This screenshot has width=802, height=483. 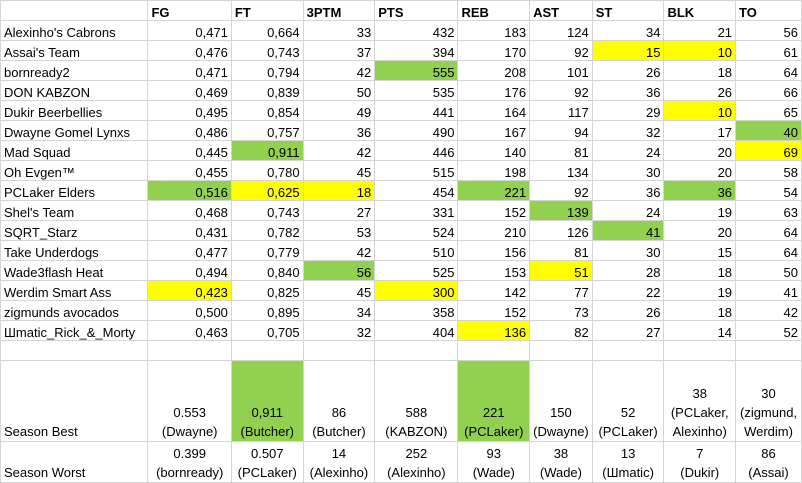 What do you see at coordinates (74, 130) in the screenshot?
I see `team-name-cell: Dwayne Gomel Lynxs` at bounding box center [74, 130].